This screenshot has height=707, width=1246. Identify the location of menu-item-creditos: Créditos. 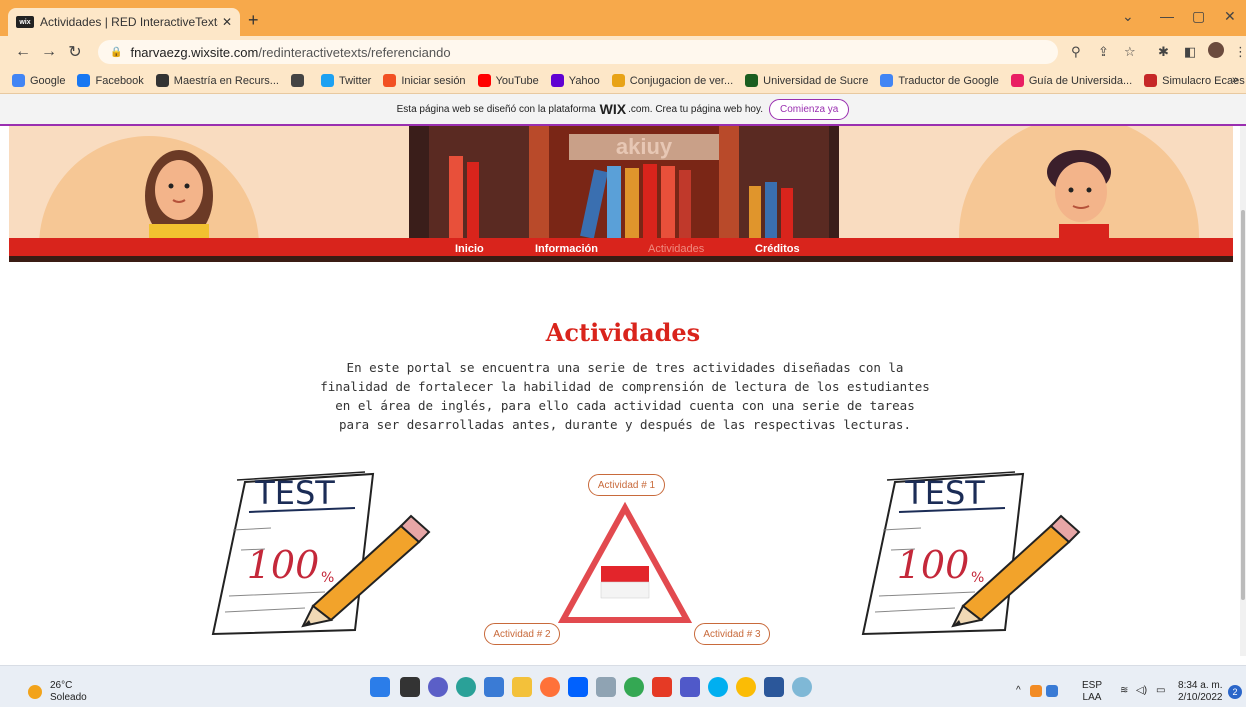
(777, 249).